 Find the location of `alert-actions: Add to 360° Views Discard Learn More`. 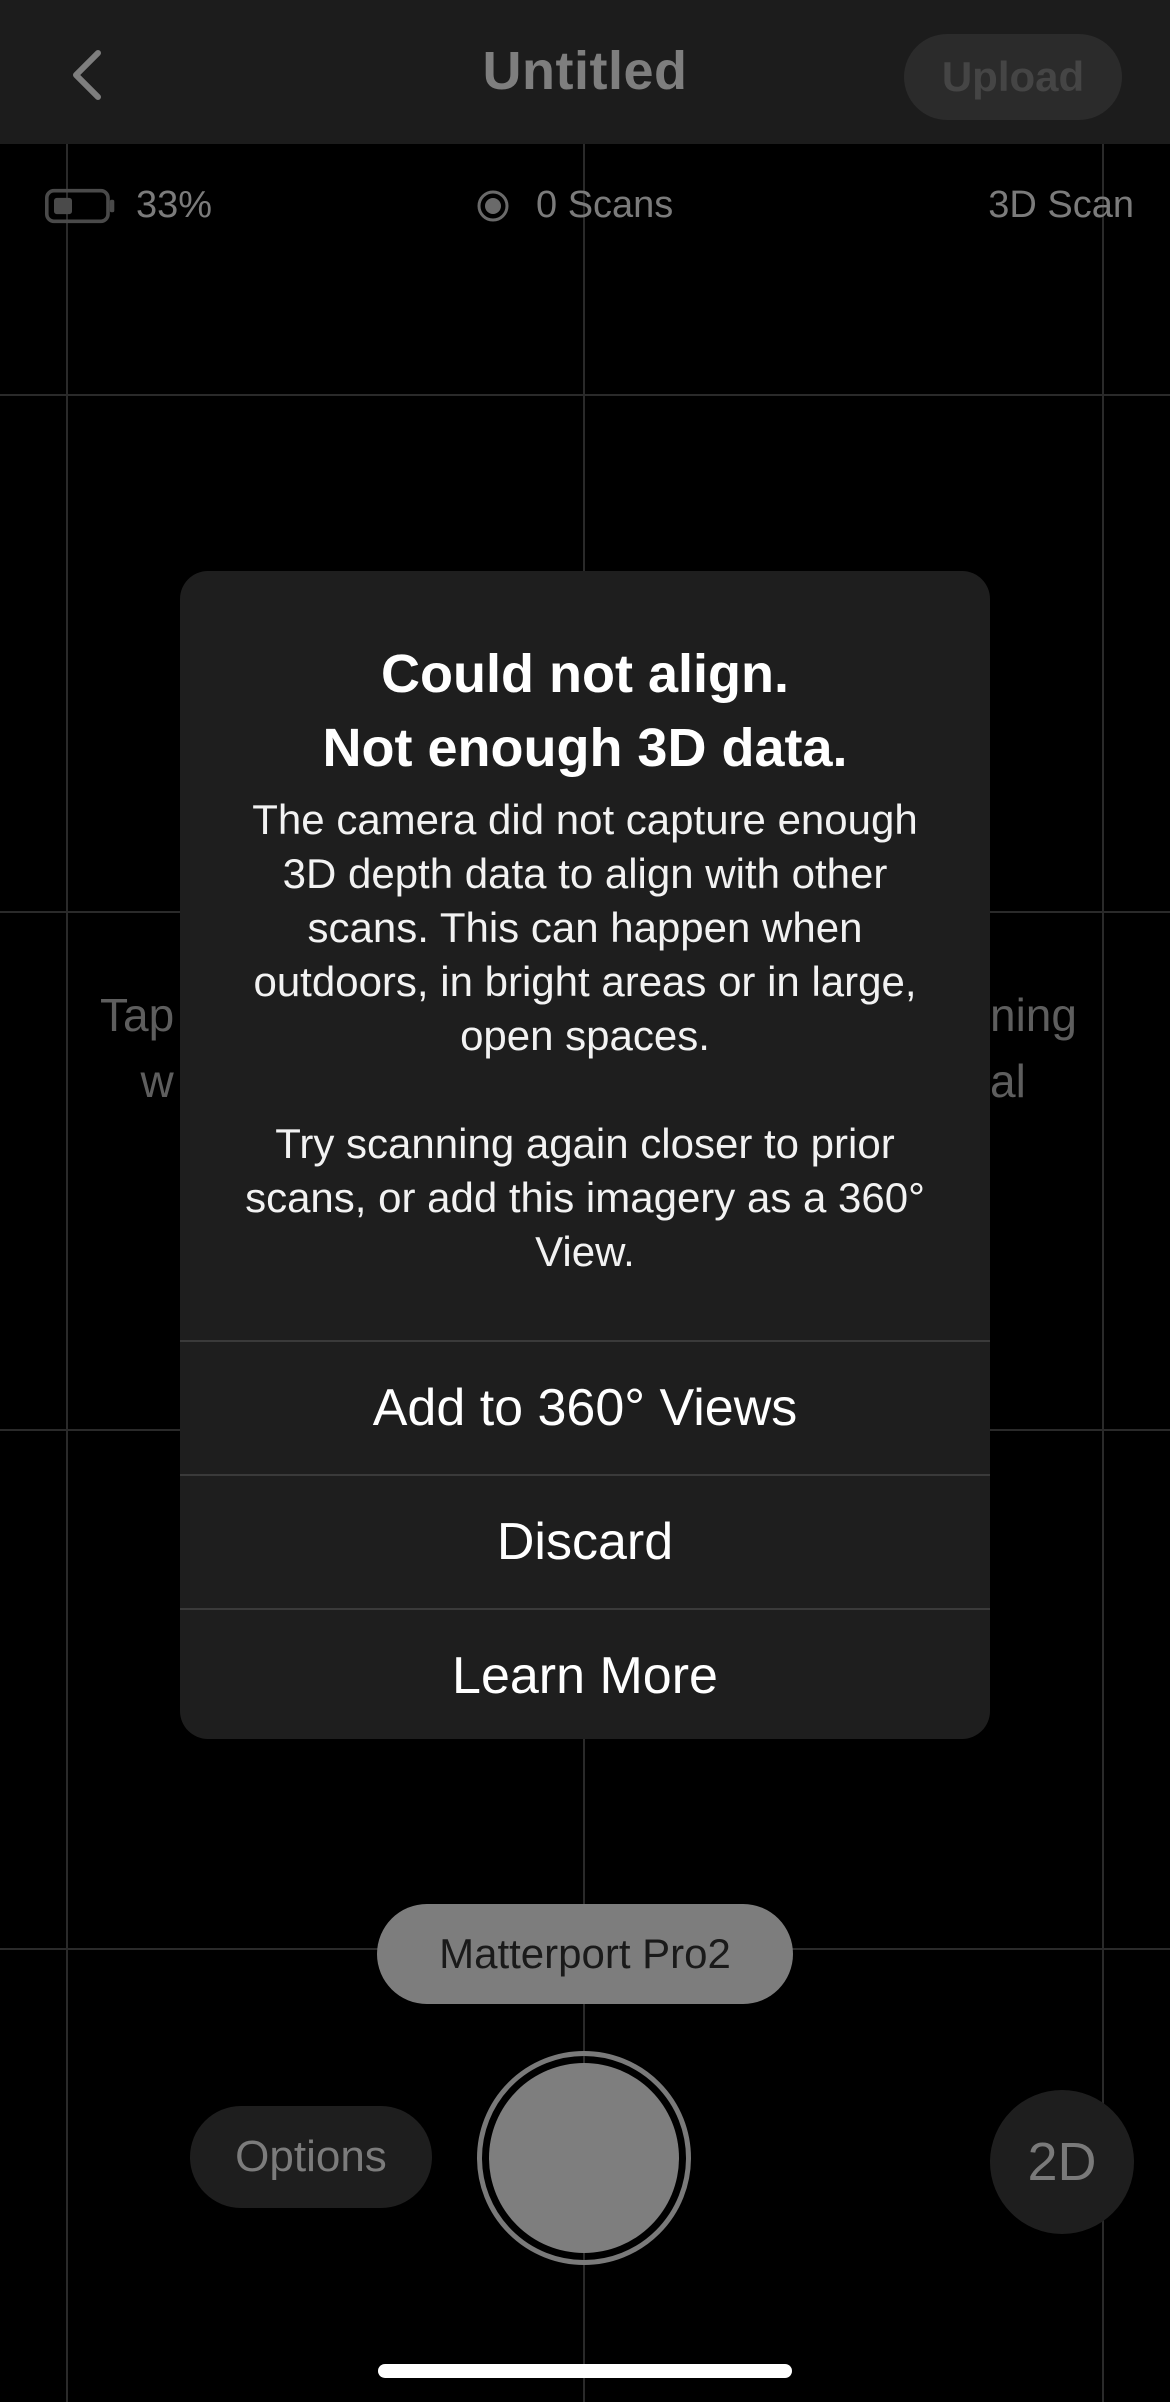

alert-actions: Add to 360° Views Discard Learn More is located at coordinates (585, 1539).